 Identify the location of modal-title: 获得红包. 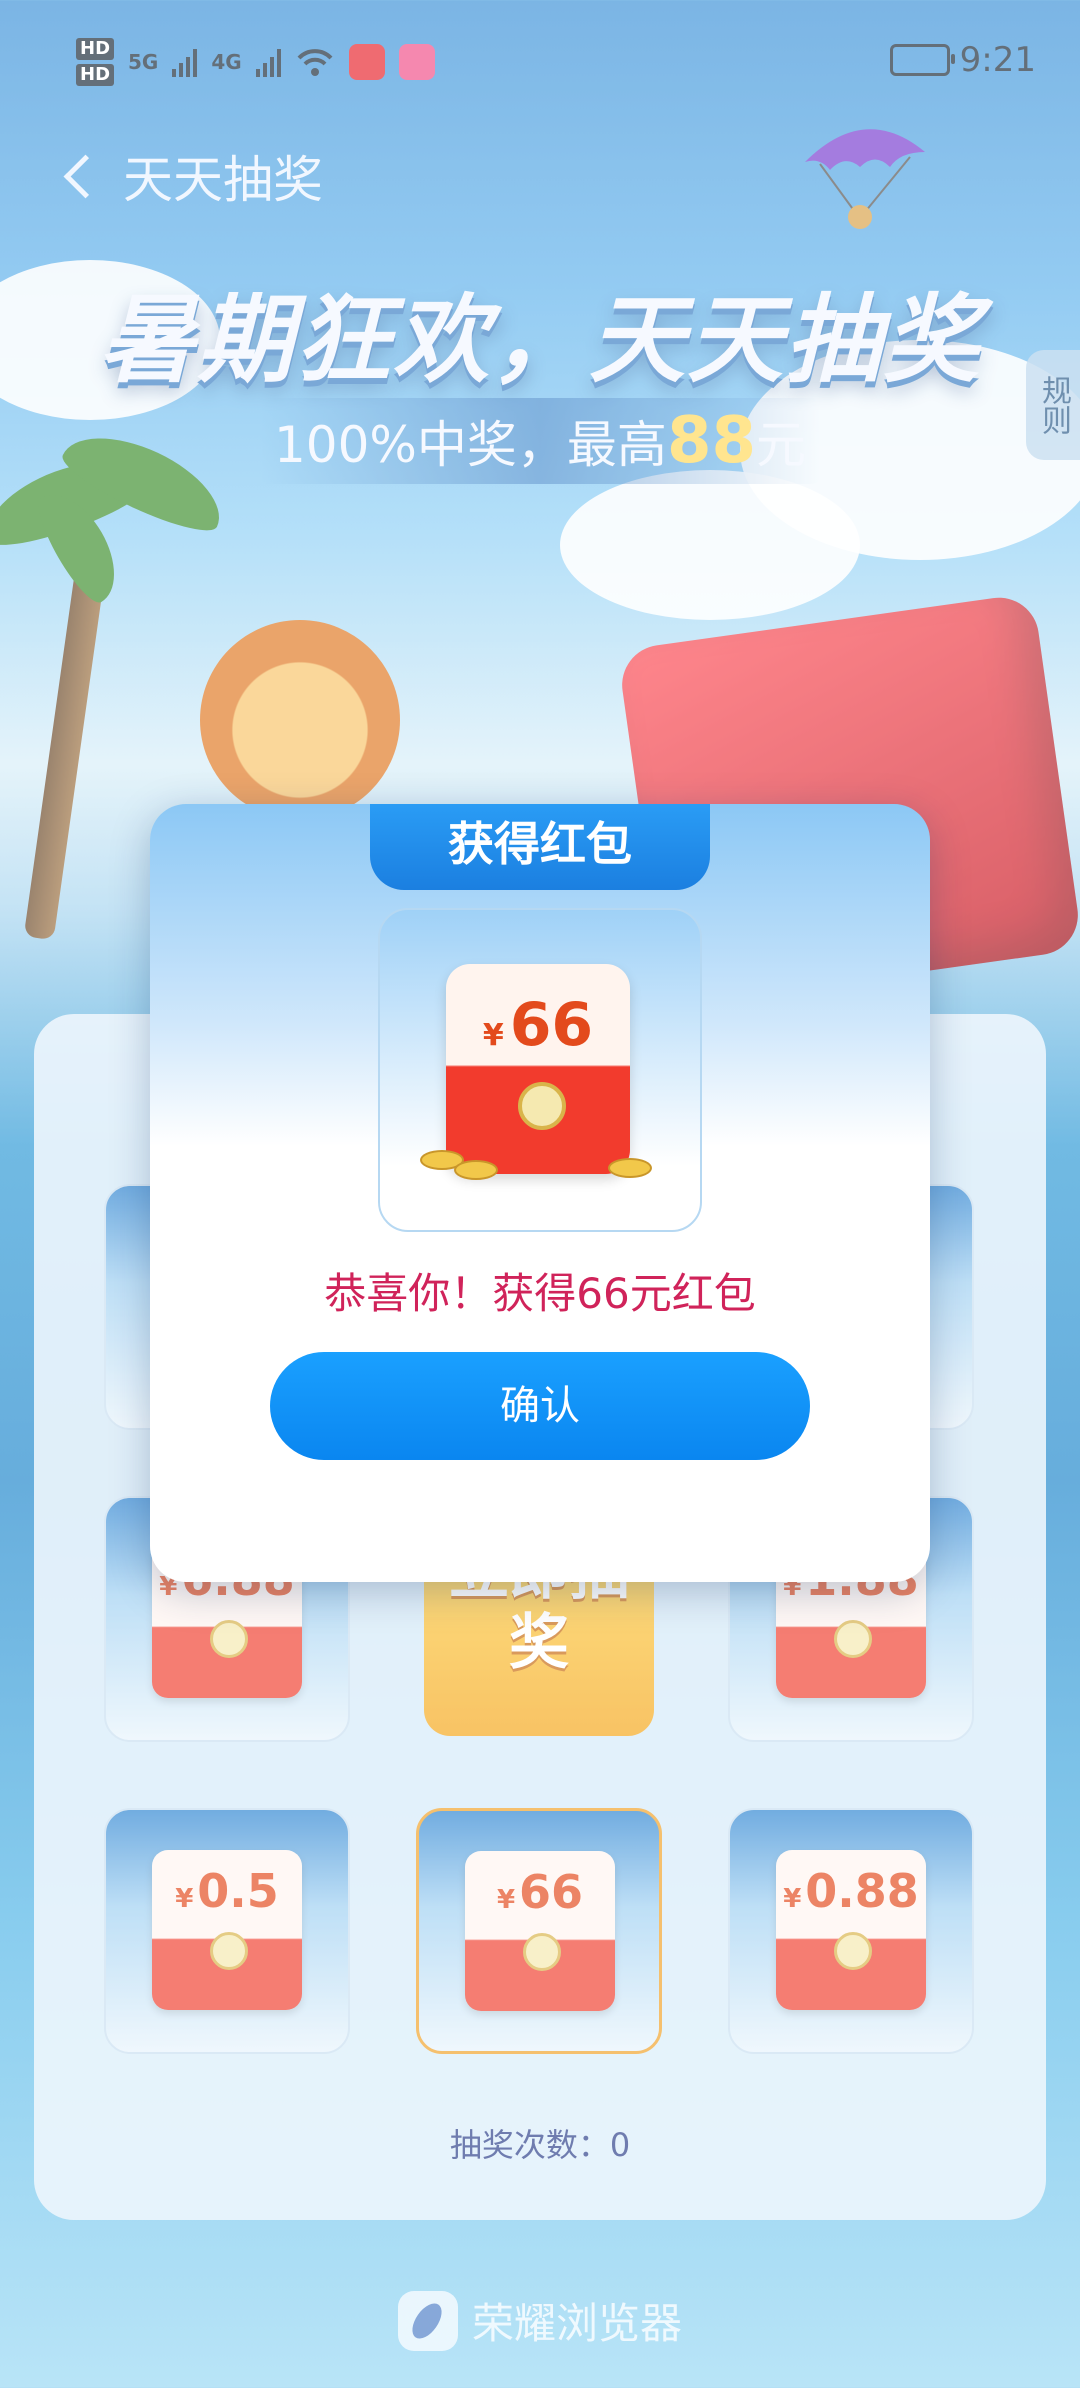
(540, 847).